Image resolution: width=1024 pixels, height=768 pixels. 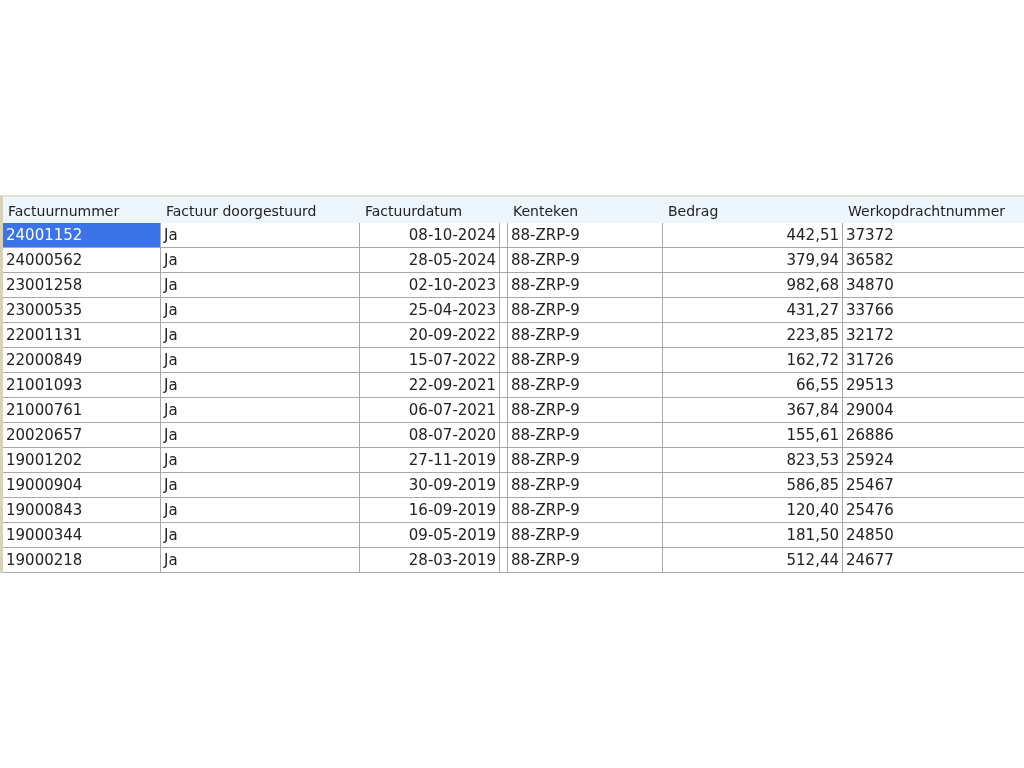 I want to click on table-cell: 29004, so click(x=933, y=410).